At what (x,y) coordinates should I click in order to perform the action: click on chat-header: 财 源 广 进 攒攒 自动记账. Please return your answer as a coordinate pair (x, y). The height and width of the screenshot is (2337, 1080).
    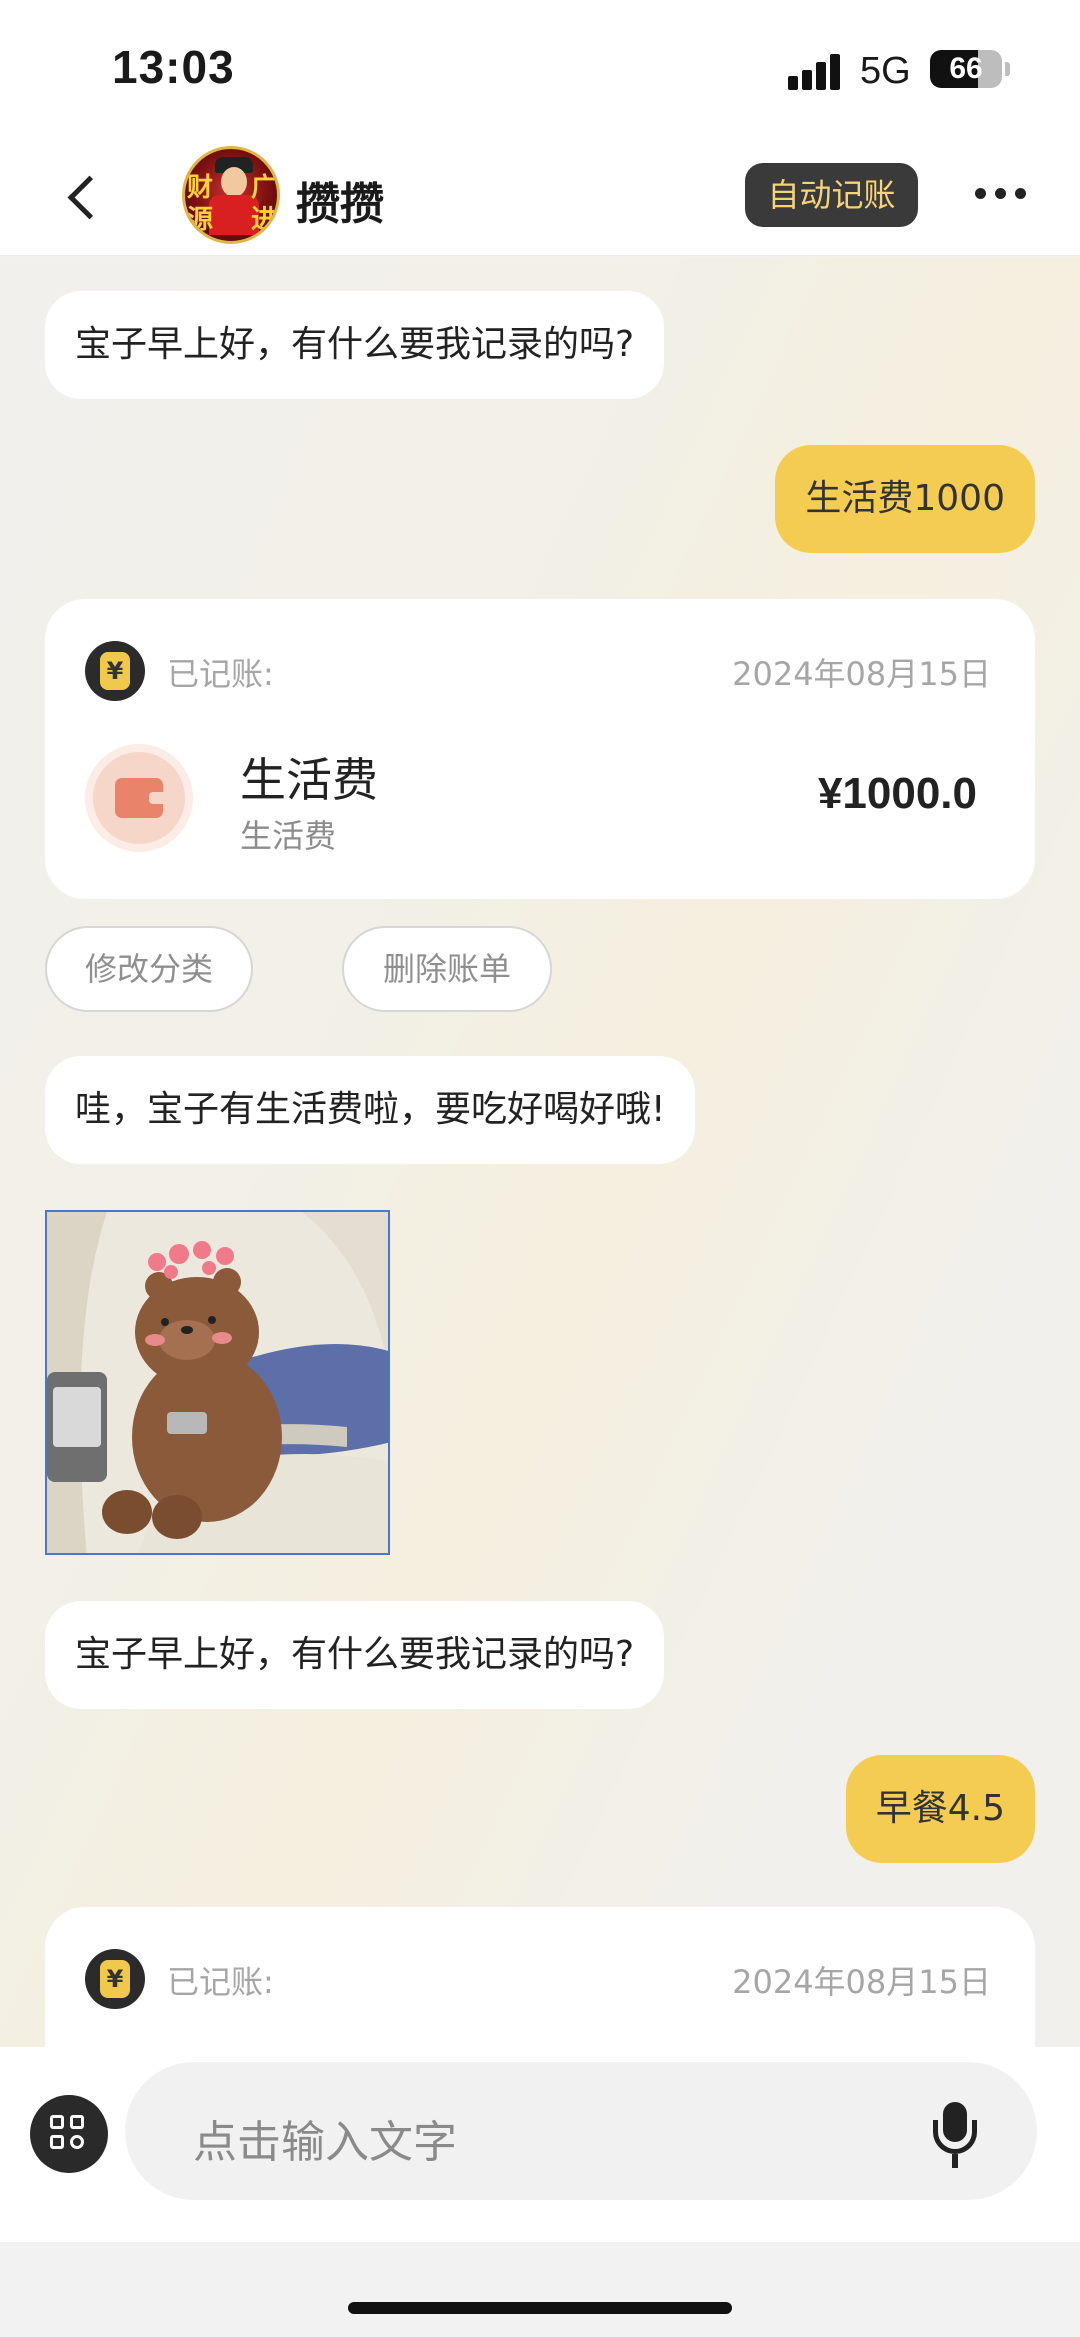
    Looking at the image, I should click on (540, 198).